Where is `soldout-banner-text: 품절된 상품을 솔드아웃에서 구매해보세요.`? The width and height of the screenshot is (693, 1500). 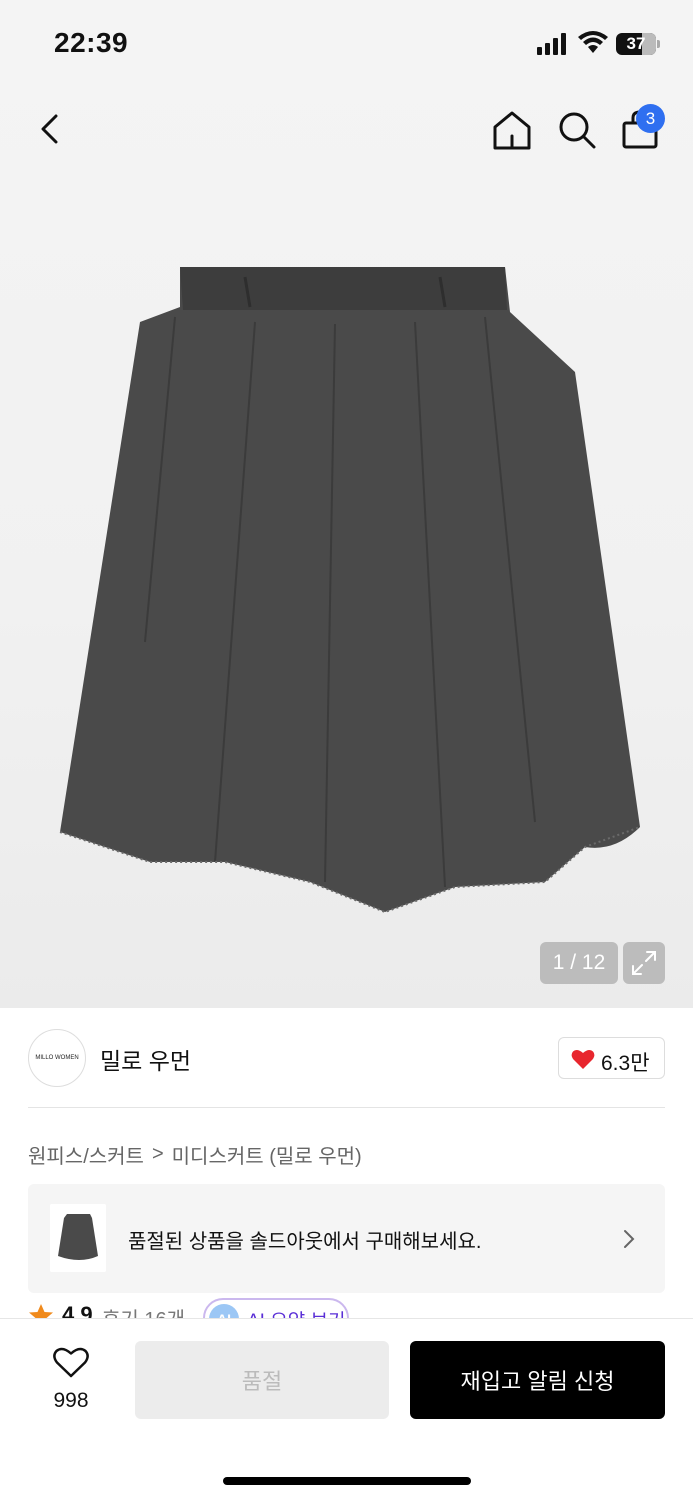 soldout-banner-text: 품절된 상품을 솔드아웃에서 구매해보세요. is located at coordinates (305, 1242).